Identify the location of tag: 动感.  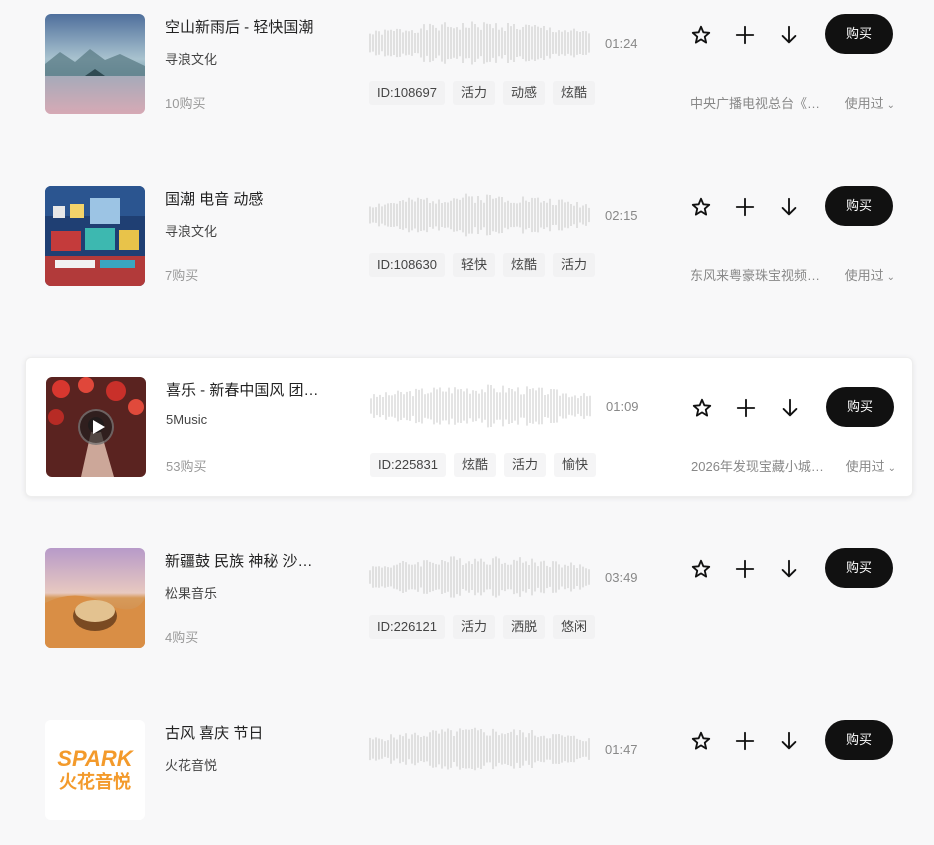
(524, 93).